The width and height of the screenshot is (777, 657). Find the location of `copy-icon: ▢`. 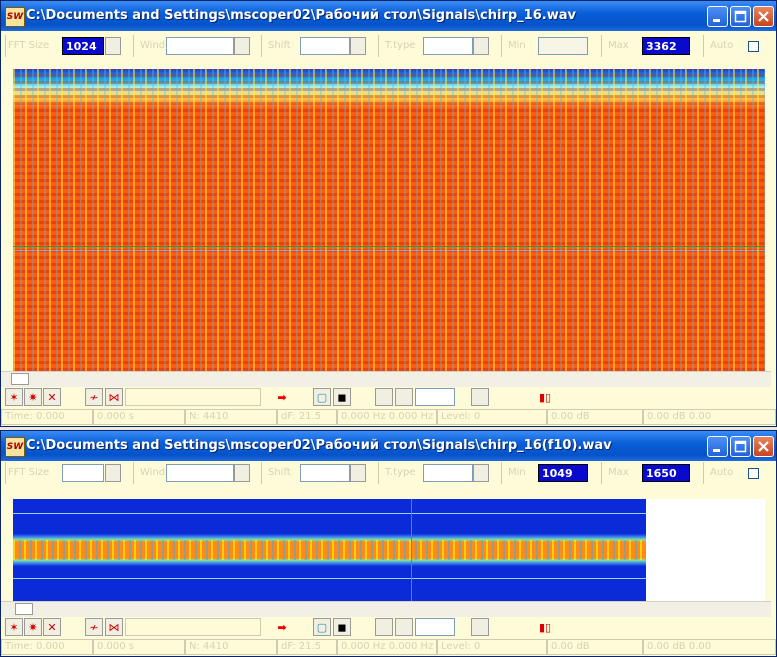

copy-icon: ▢ is located at coordinates (322, 397).